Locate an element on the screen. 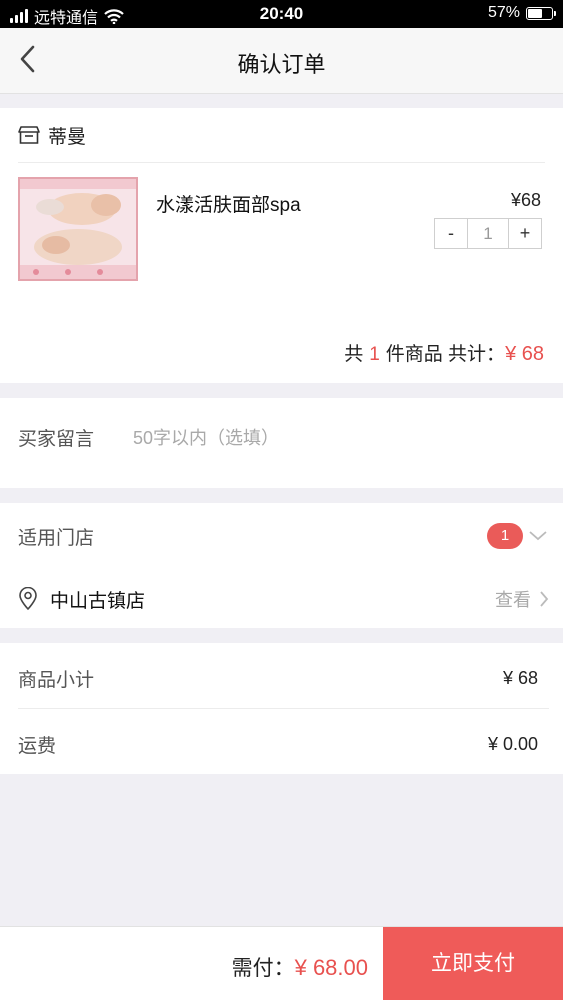 The height and width of the screenshot is (1000, 563). store-count-badge: 1 is located at coordinates (505, 536).